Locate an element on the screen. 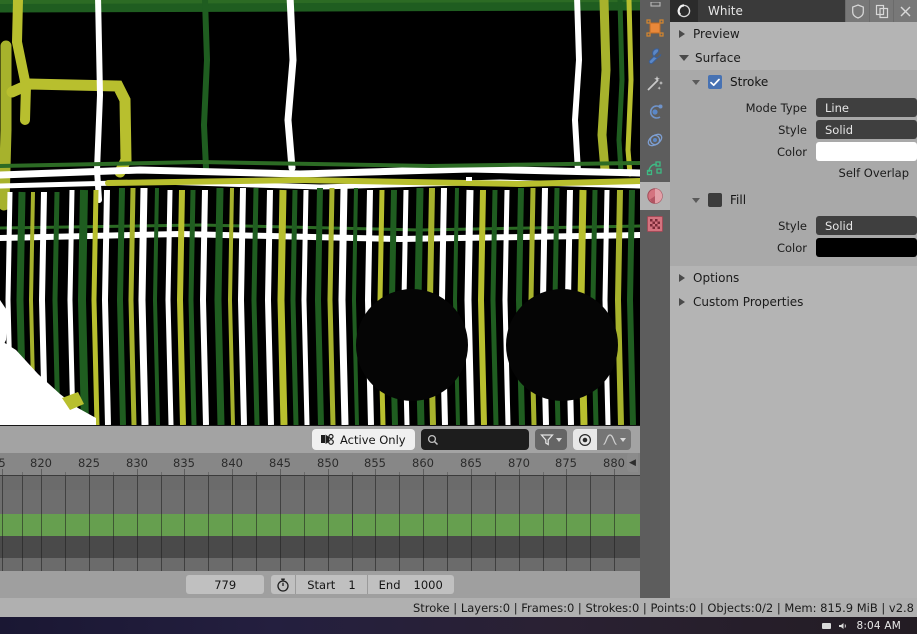  curve-icon is located at coordinates (609, 440).